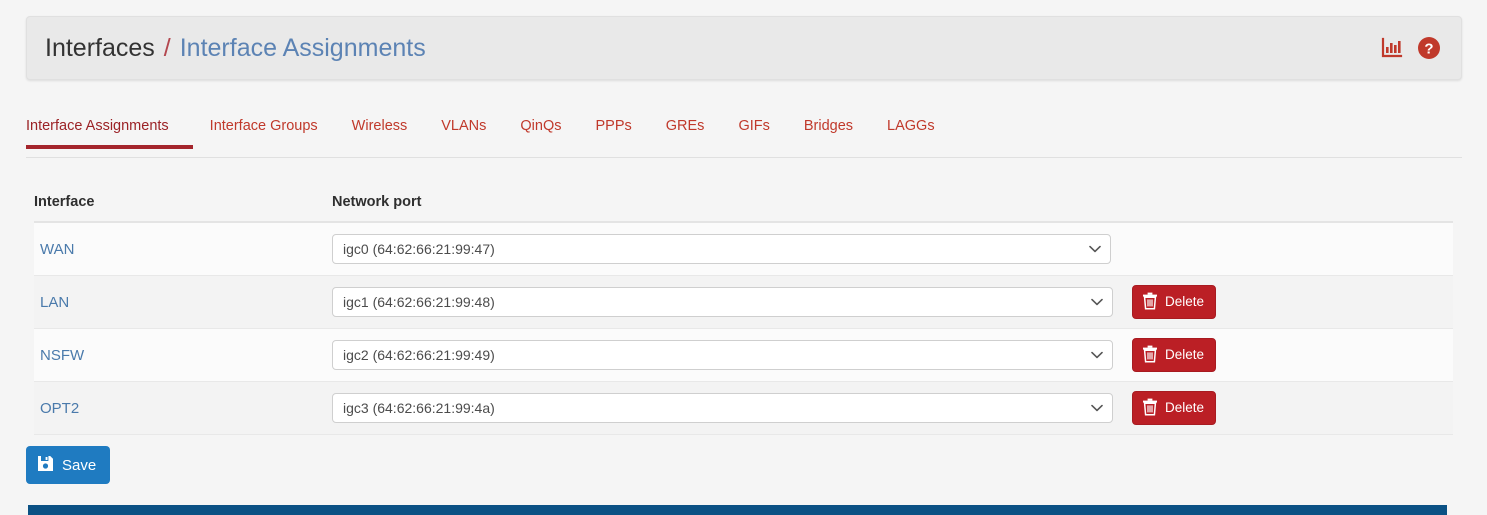 Image resolution: width=1487 pixels, height=515 pixels. Describe the element at coordinates (722, 302) in the screenshot. I see `network-port-select-lan: igc1 (64:62:66:21:99:48)` at that location.